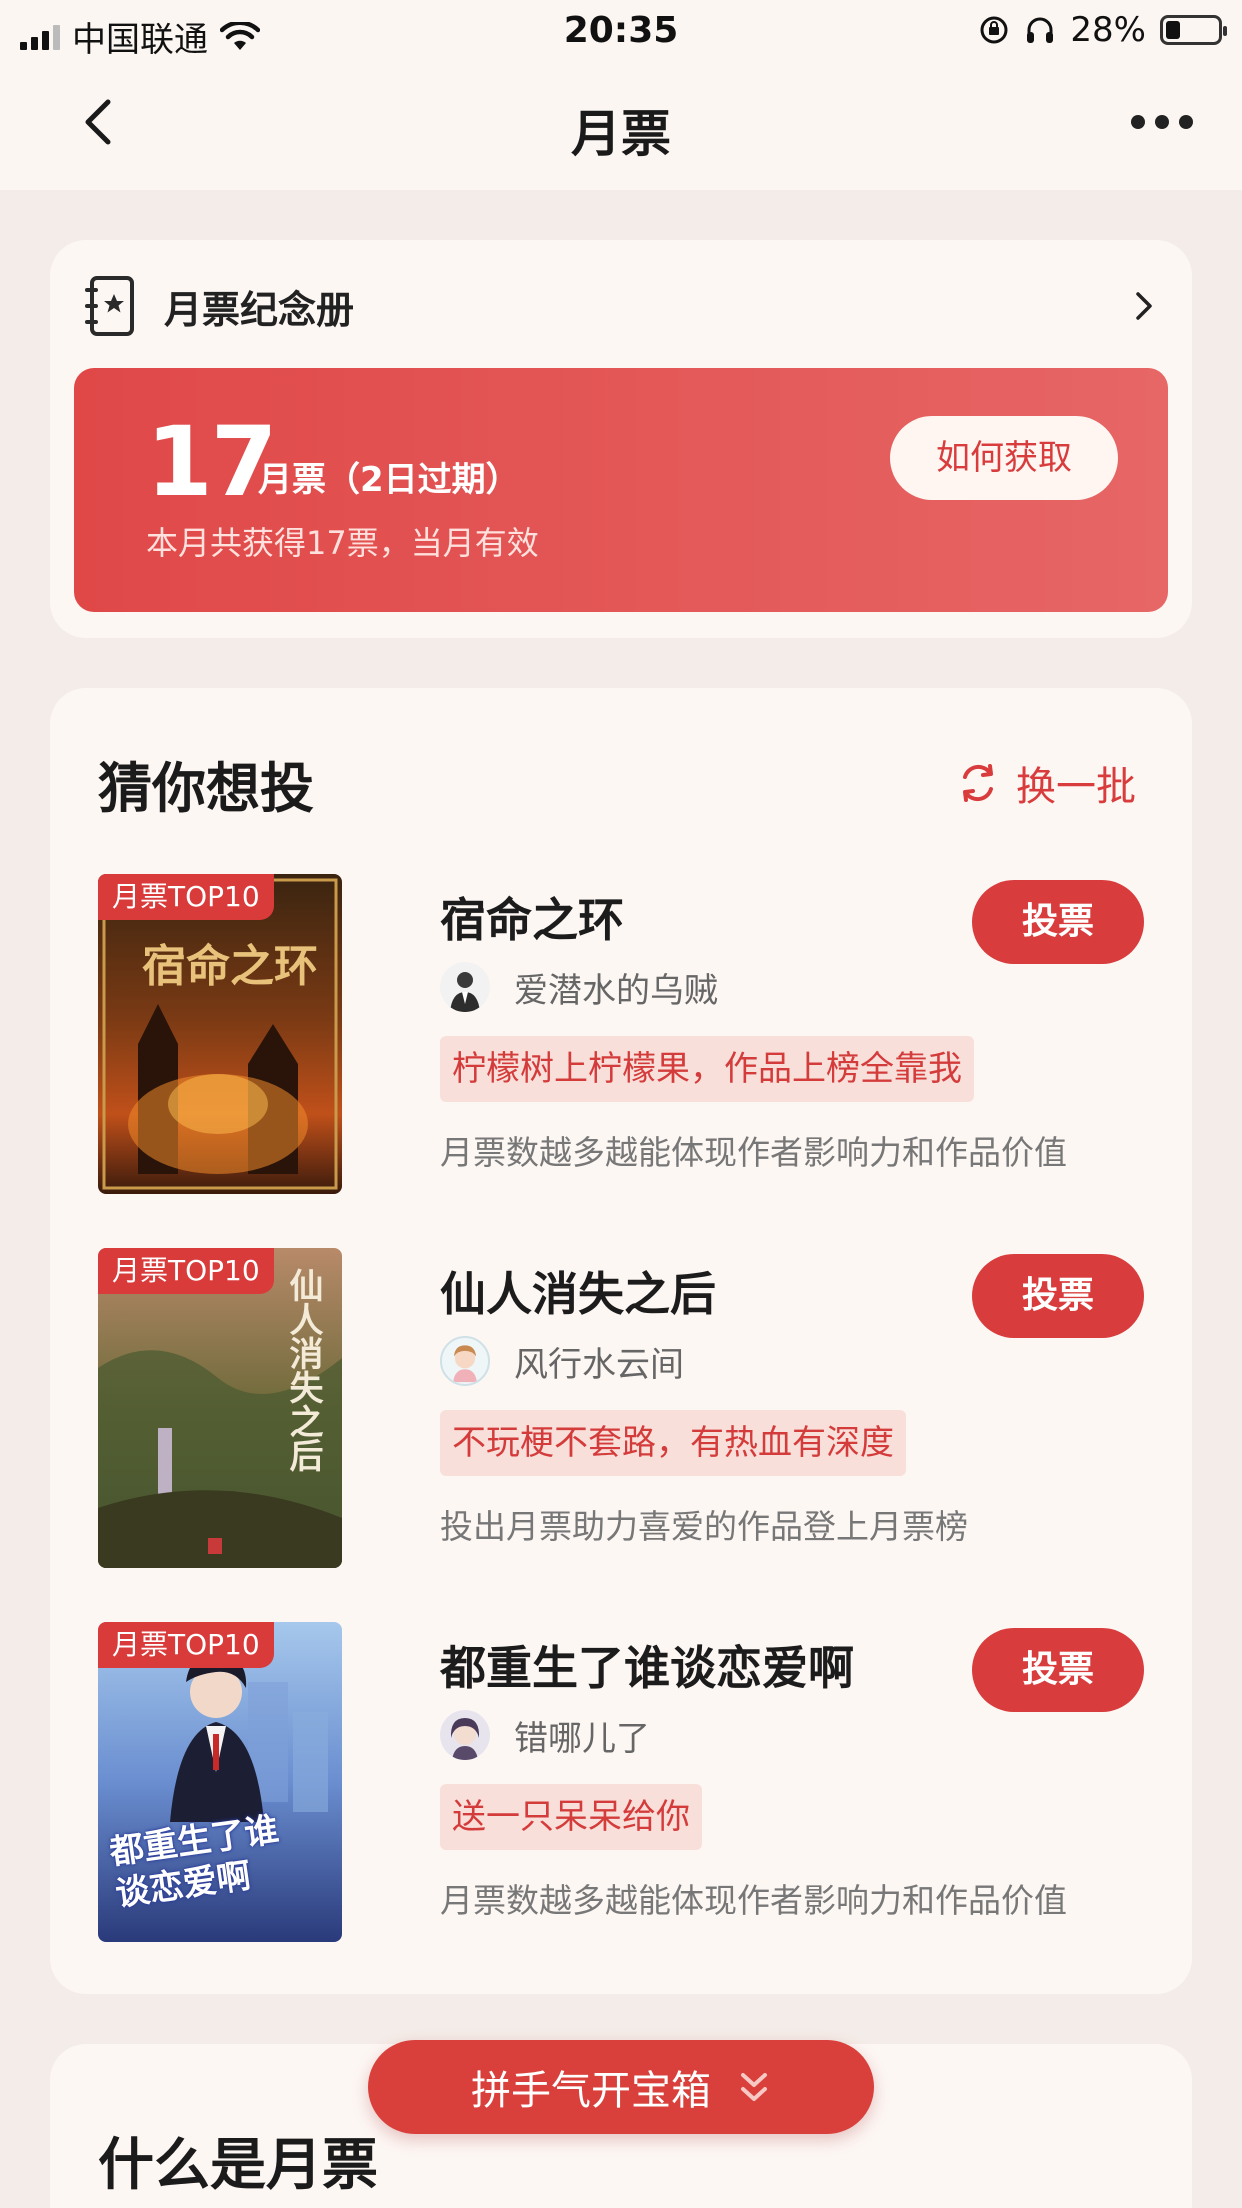 The width and height of the screenshot is (1242, 2208). Describe the element at coordinates (599, 1364) in the screenshot. I see `author-name: 风行水云间` at that location.